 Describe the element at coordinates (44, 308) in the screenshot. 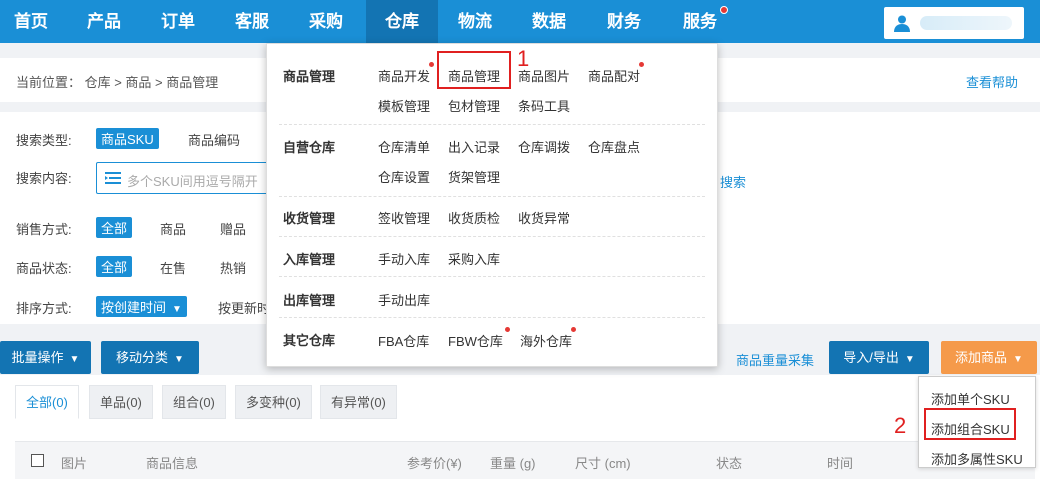

I see `sort-label: 排序方式:` at that location.